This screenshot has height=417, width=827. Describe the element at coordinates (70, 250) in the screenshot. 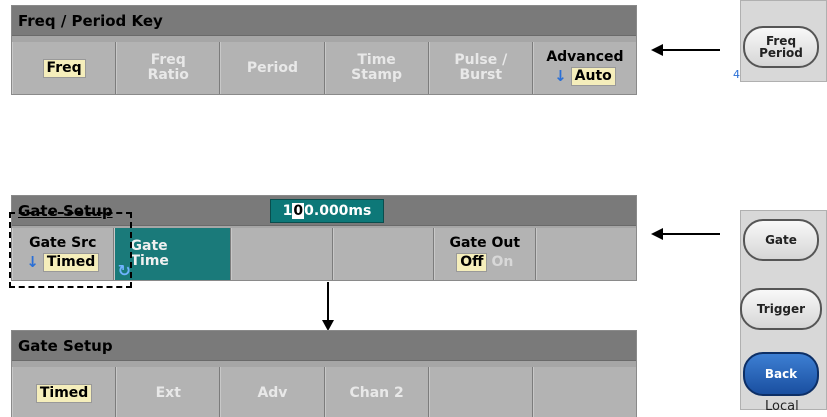

I see `dashed-highlight-box` at that location.